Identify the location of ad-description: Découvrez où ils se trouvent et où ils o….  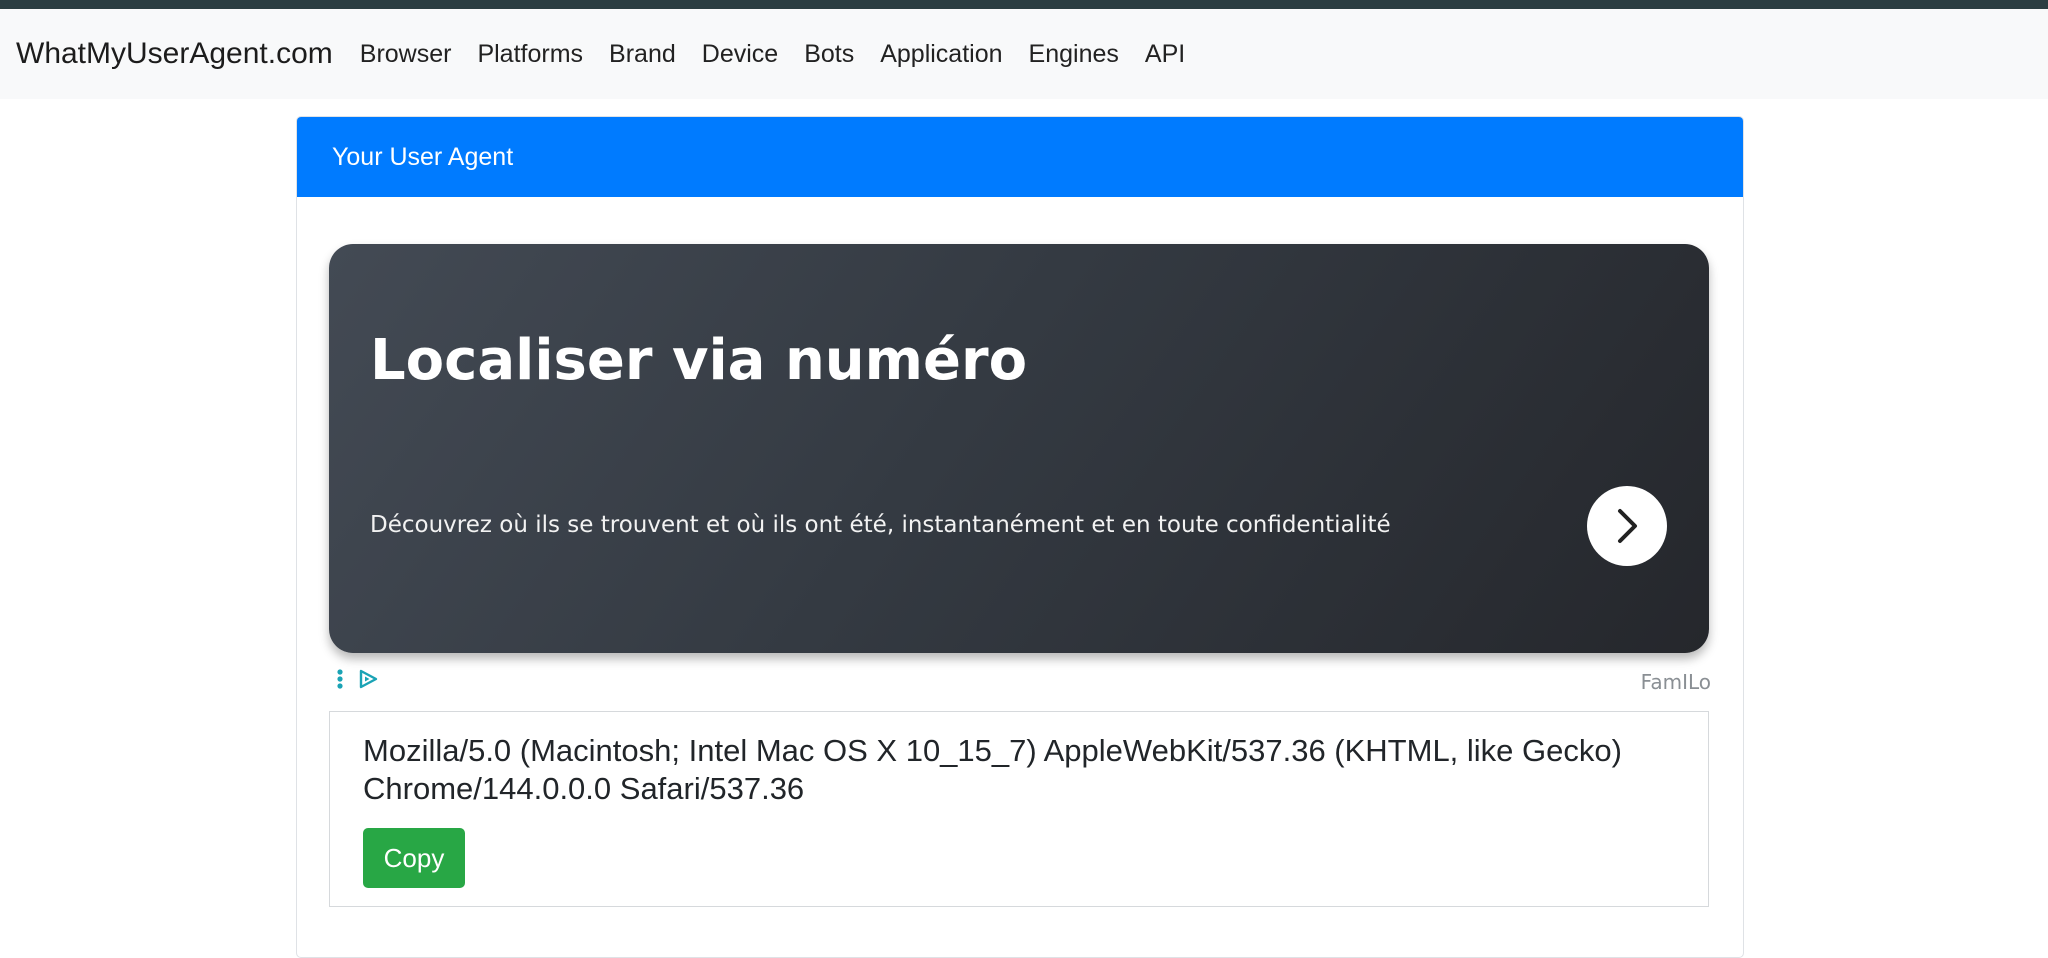
(880, 525).